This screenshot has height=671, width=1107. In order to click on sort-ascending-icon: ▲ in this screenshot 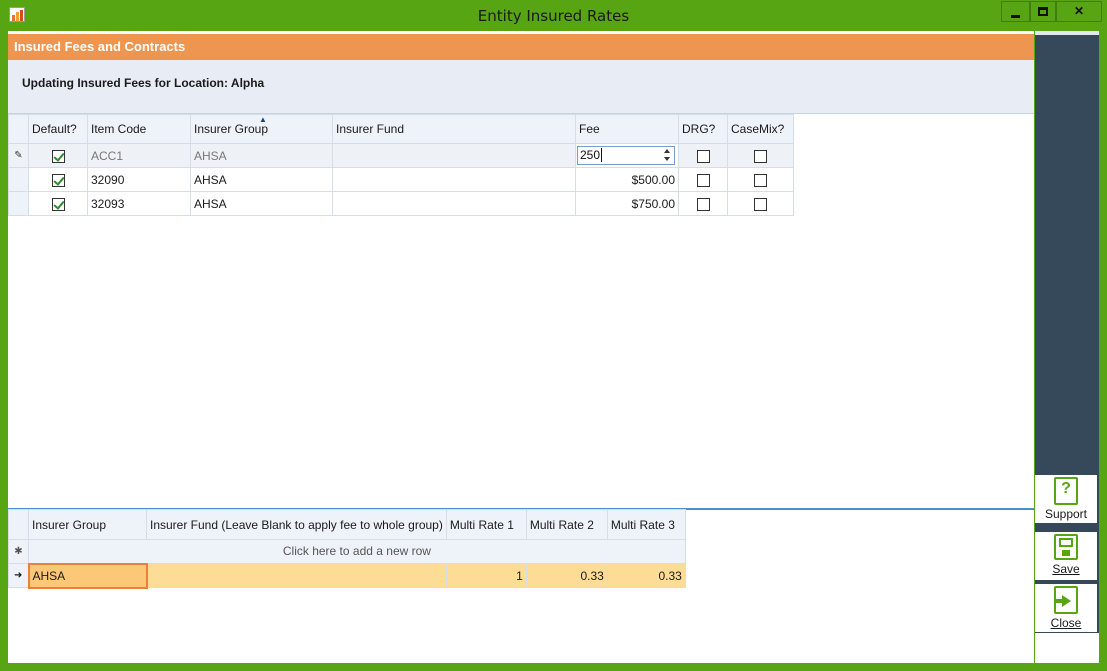, I will do `click(263, 120)`.